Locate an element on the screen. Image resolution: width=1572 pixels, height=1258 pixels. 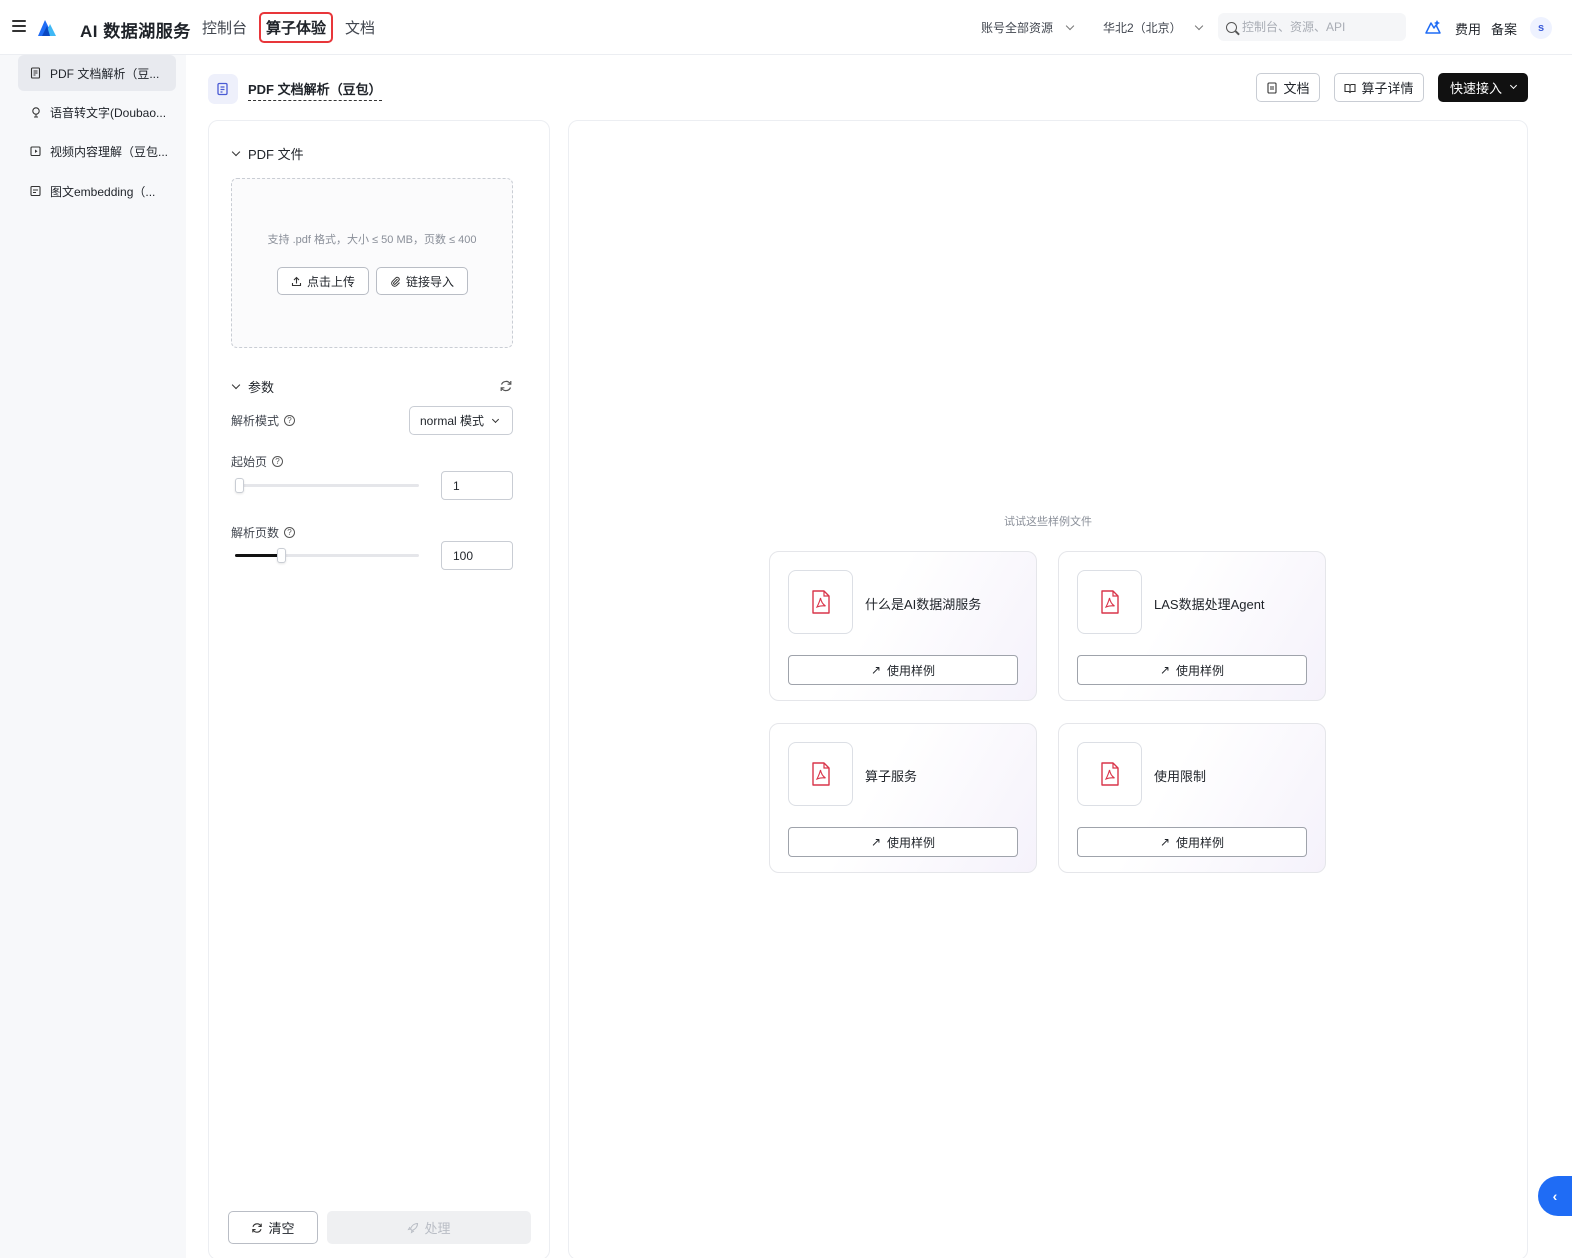
cost-link: 费用 is located at coordinates (1468, 28).